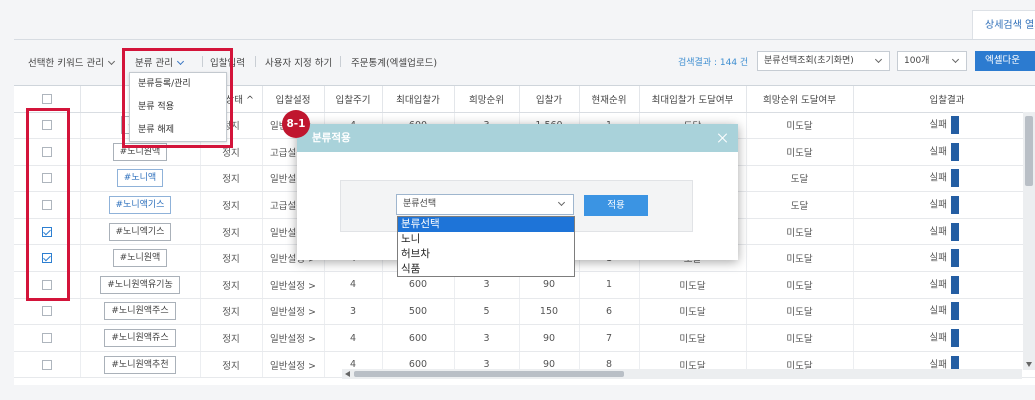  What do you see at coordinates (394, 62) in the screenshot?
I see `order-stats-button: 주문통계(엑셀업로드)` at bounding box center [394, 62].